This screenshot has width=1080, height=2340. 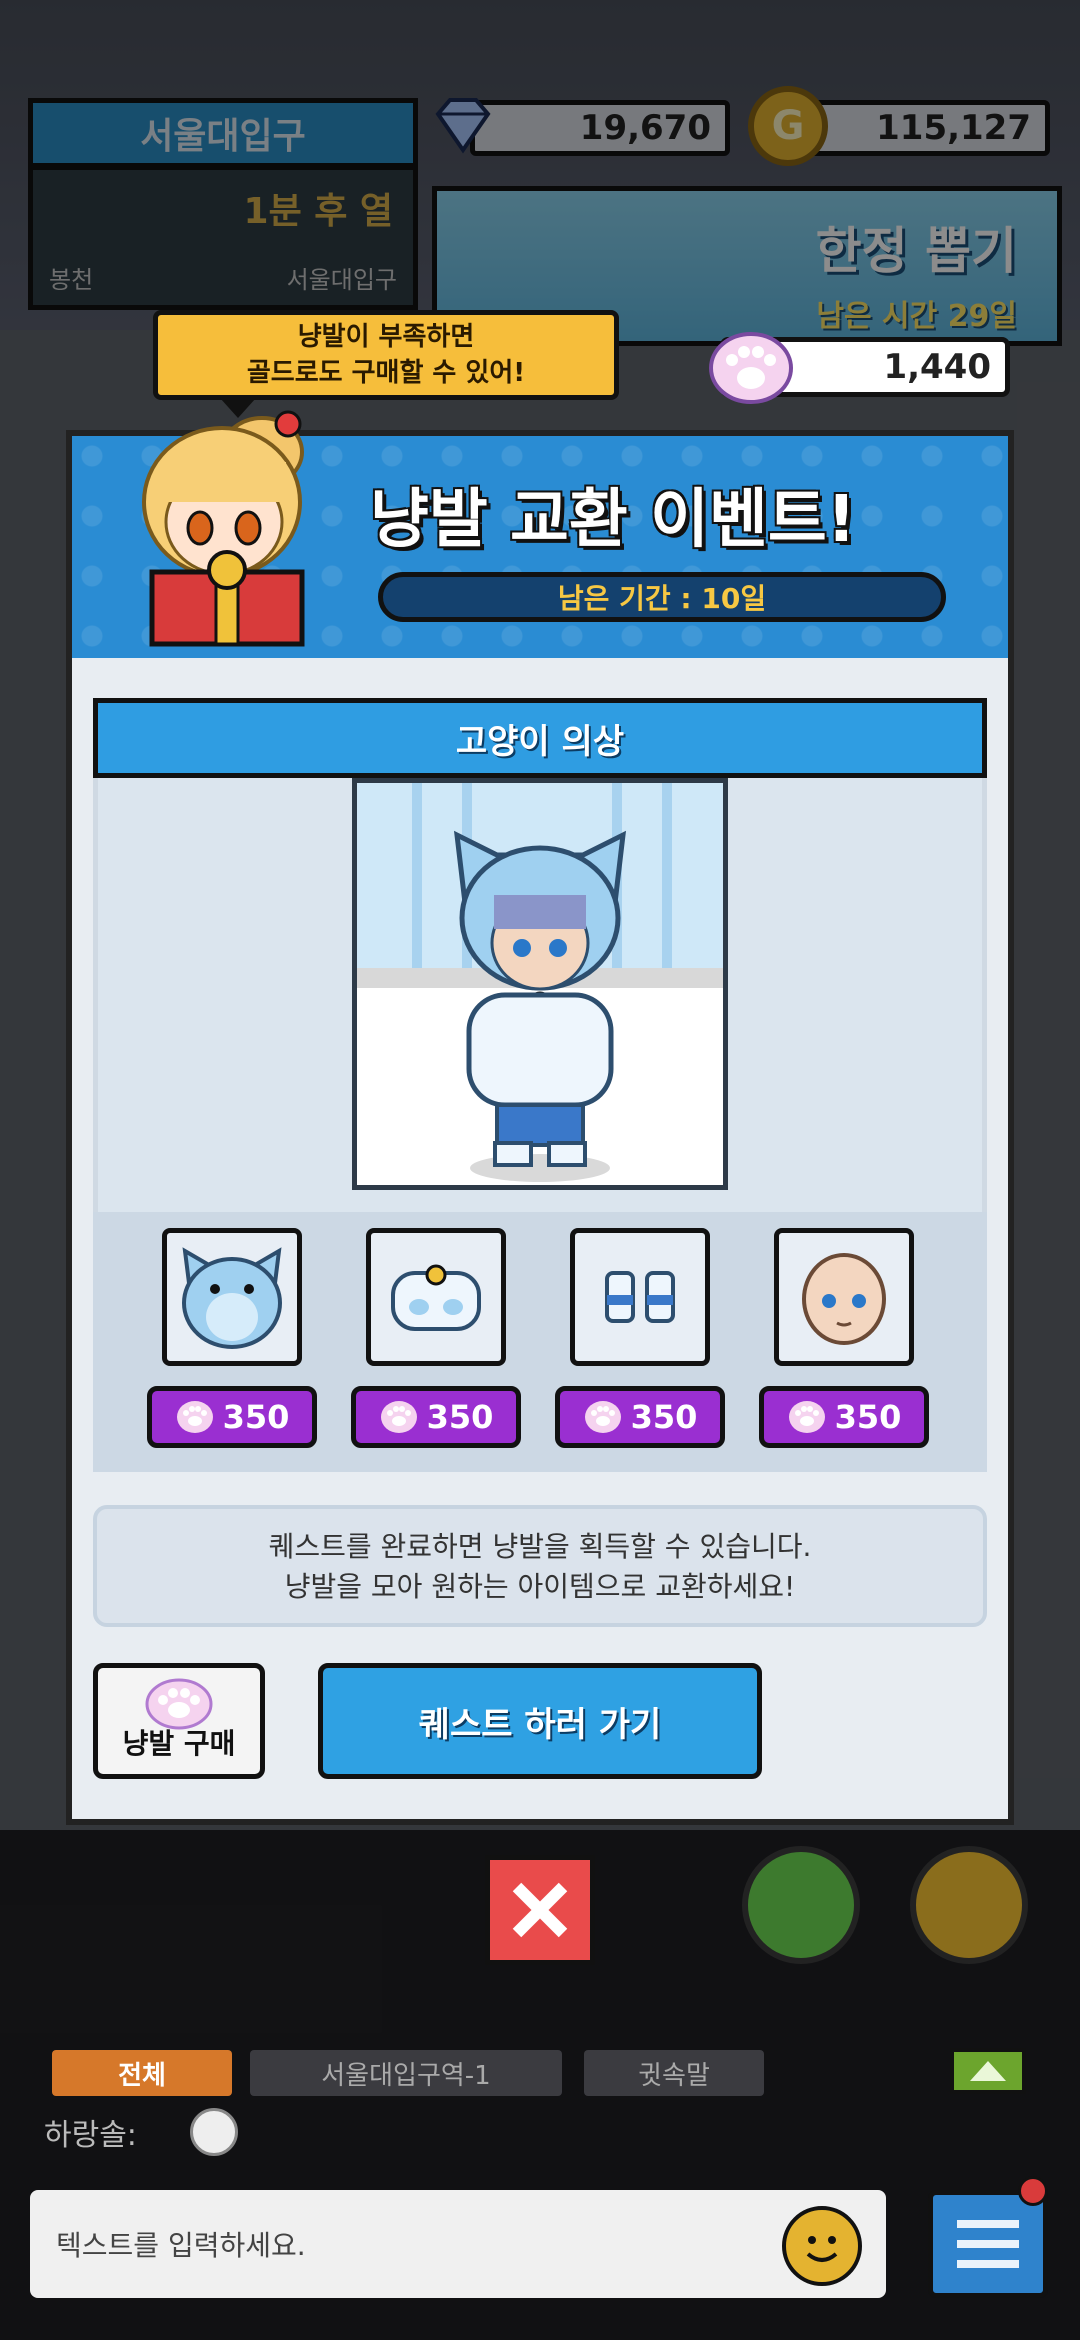 I want to click on tooltip-line-2: 골드로도 구매할 수 있어!, so click(x=386, y=373).